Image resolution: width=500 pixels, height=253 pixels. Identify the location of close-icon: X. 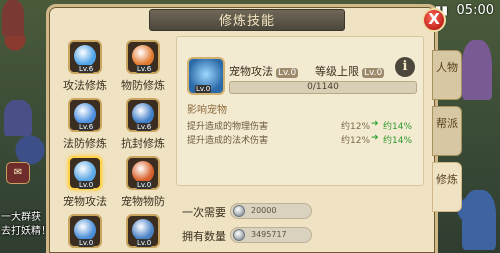
(434, 19).